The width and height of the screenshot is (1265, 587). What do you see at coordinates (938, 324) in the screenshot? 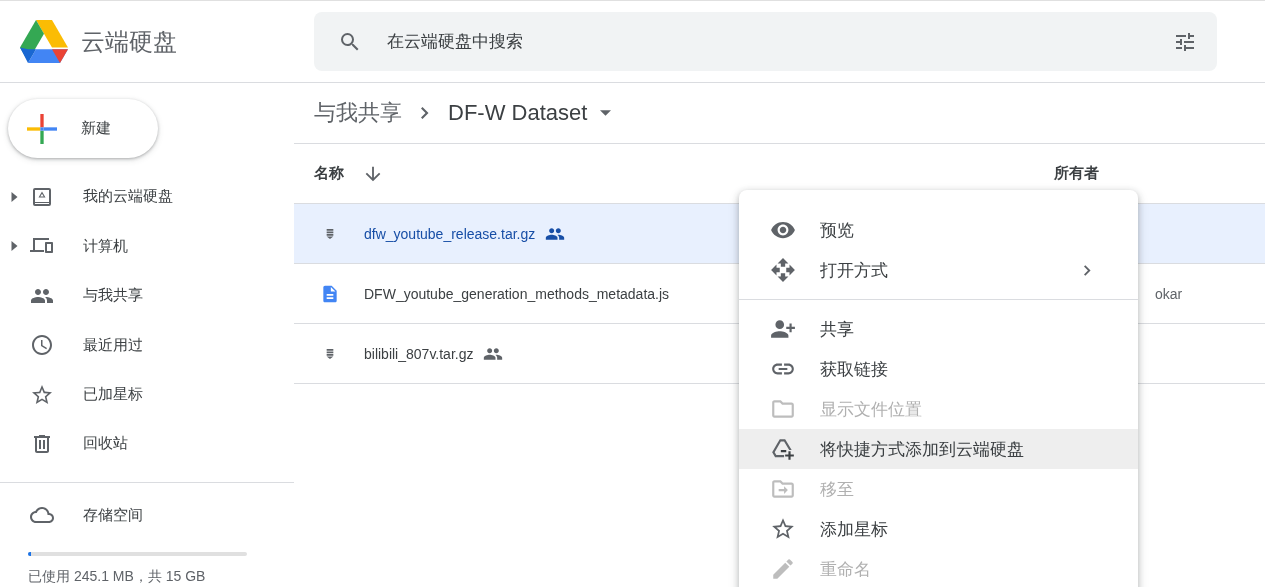
I see `menu-item: 共享` at bounding box center [938, 324].